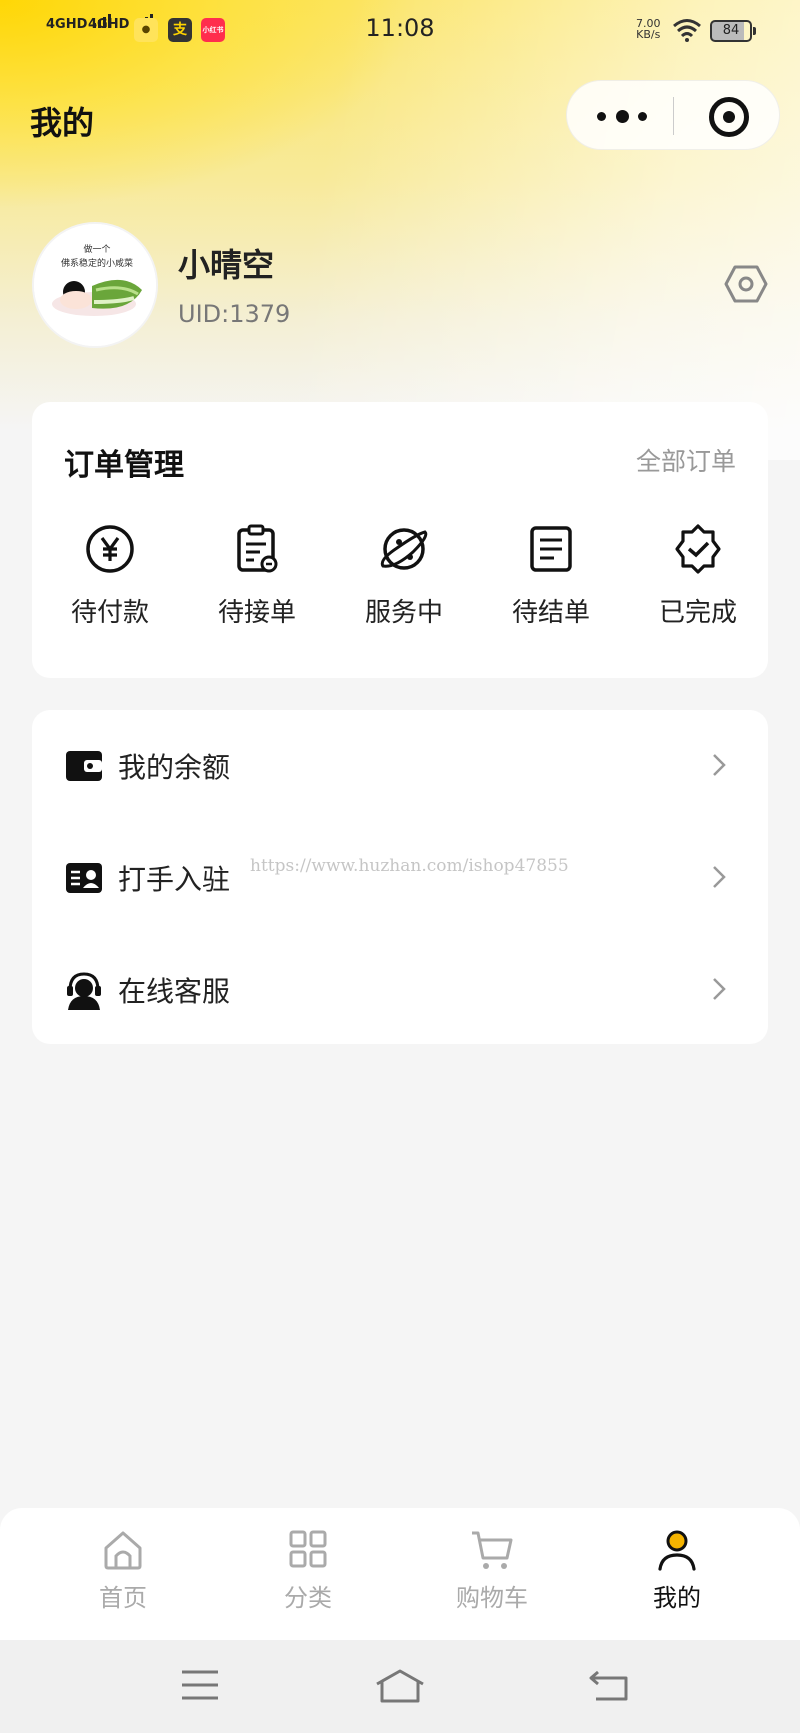  What do you see at coordinates (733, 31) in the screenshot?
I see `battery-indicator: 84` at bounding box center [733, 31].